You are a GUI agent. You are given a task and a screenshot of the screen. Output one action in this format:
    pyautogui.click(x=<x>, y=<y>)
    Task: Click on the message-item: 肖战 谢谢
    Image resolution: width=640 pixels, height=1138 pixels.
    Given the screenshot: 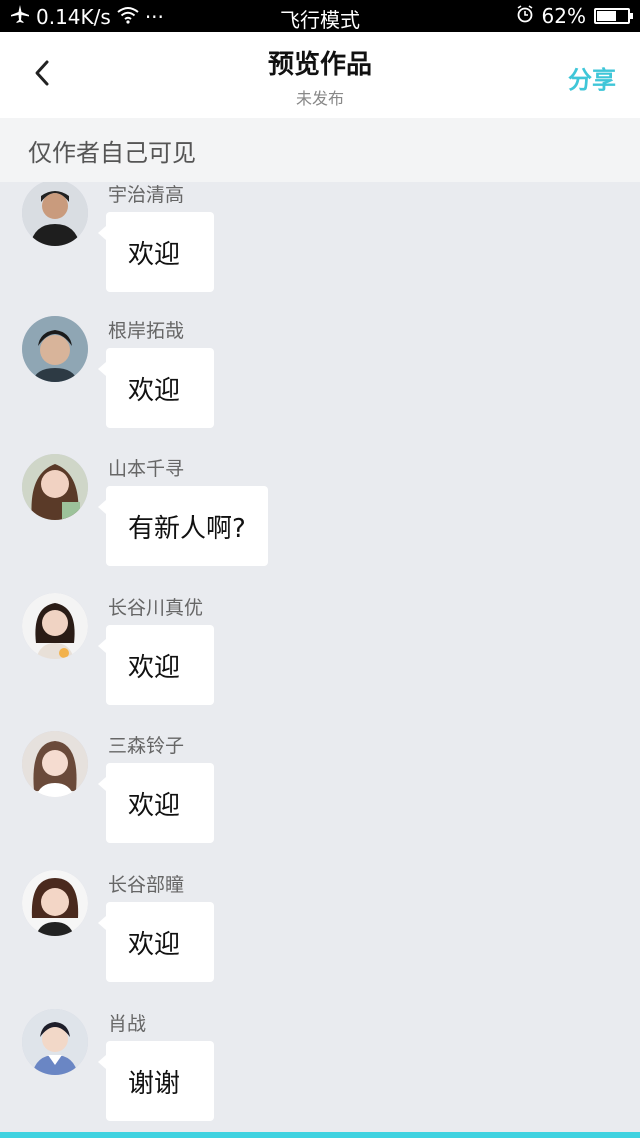 What is the action you would take?
    pyautogui.click(x=320, y=1070)
    